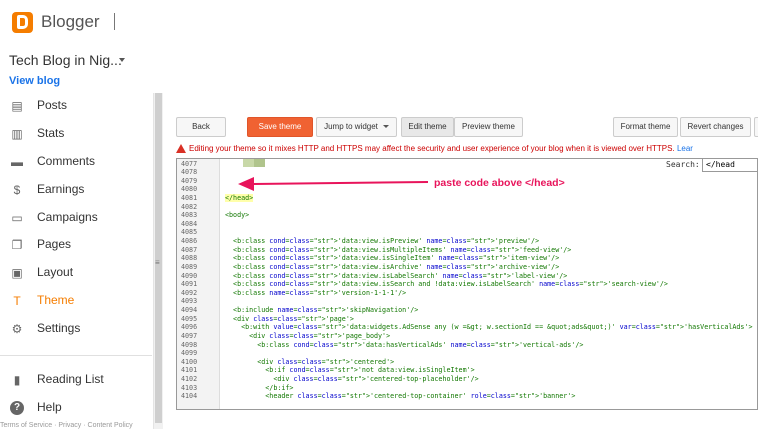  I want to click on line-number: 4103, so click(189, 387).